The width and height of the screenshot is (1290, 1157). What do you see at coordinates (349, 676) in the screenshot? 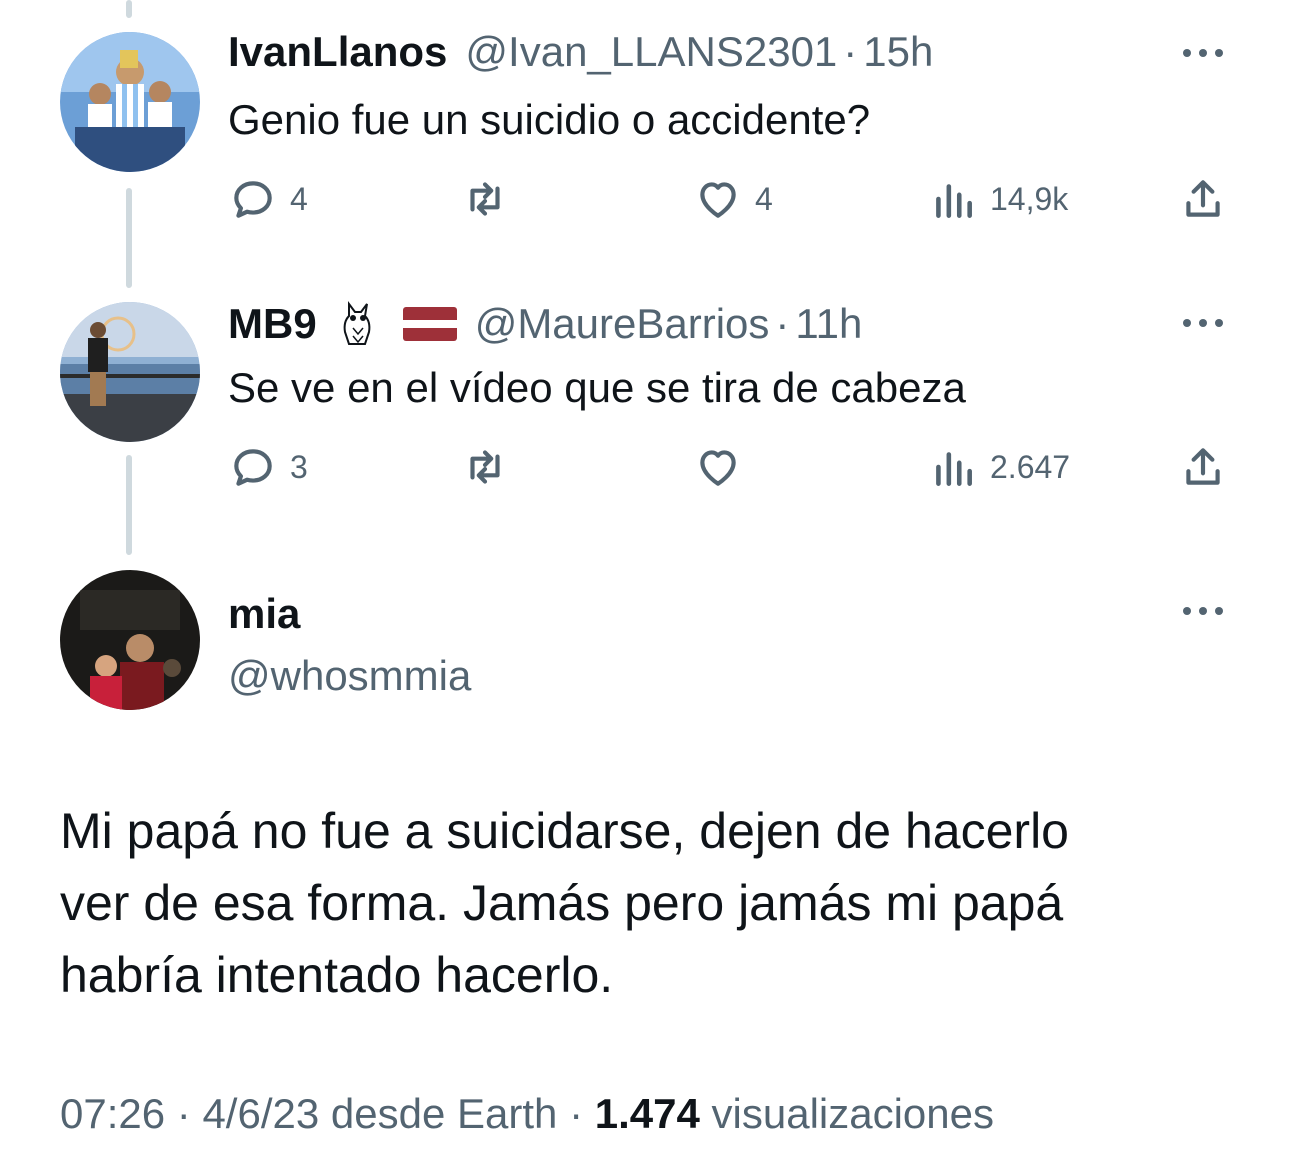
I see `user-handle: @whosmmia` at bounding box center [349, 676].